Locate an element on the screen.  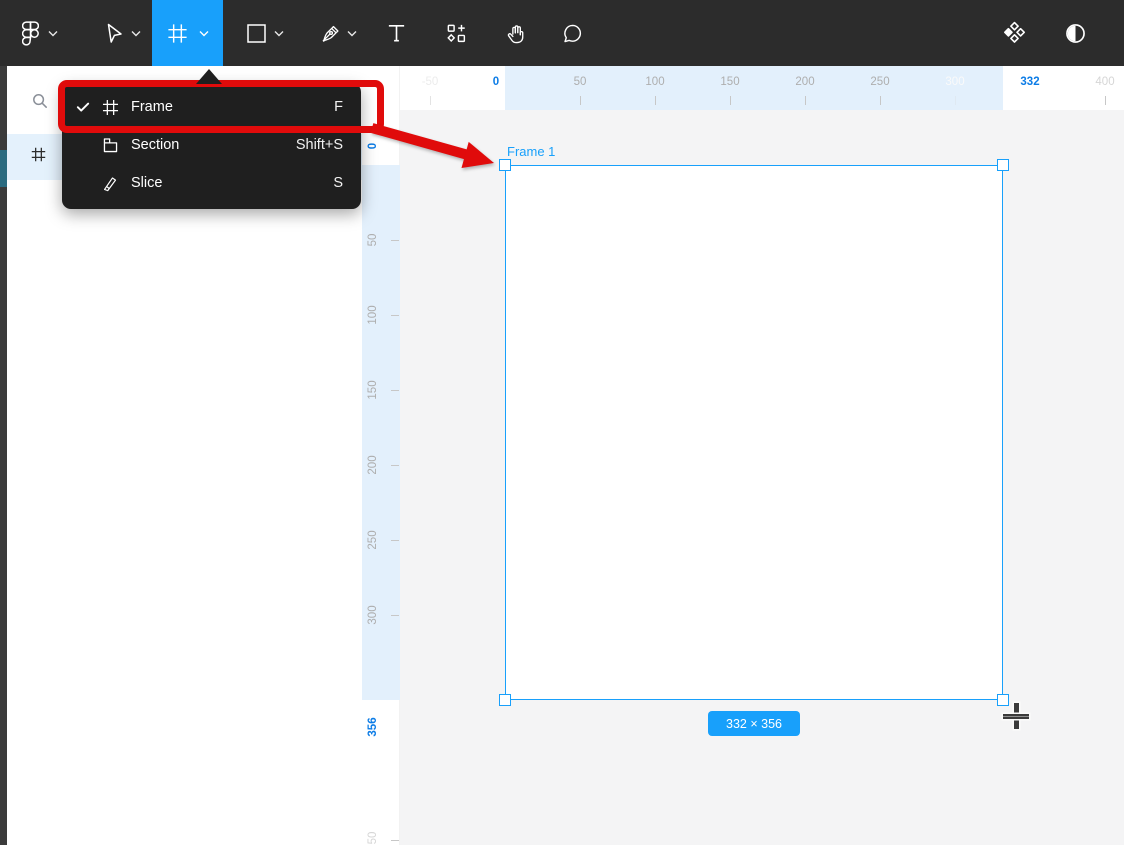
pen-tool-button is located at coordinates (330, 33).